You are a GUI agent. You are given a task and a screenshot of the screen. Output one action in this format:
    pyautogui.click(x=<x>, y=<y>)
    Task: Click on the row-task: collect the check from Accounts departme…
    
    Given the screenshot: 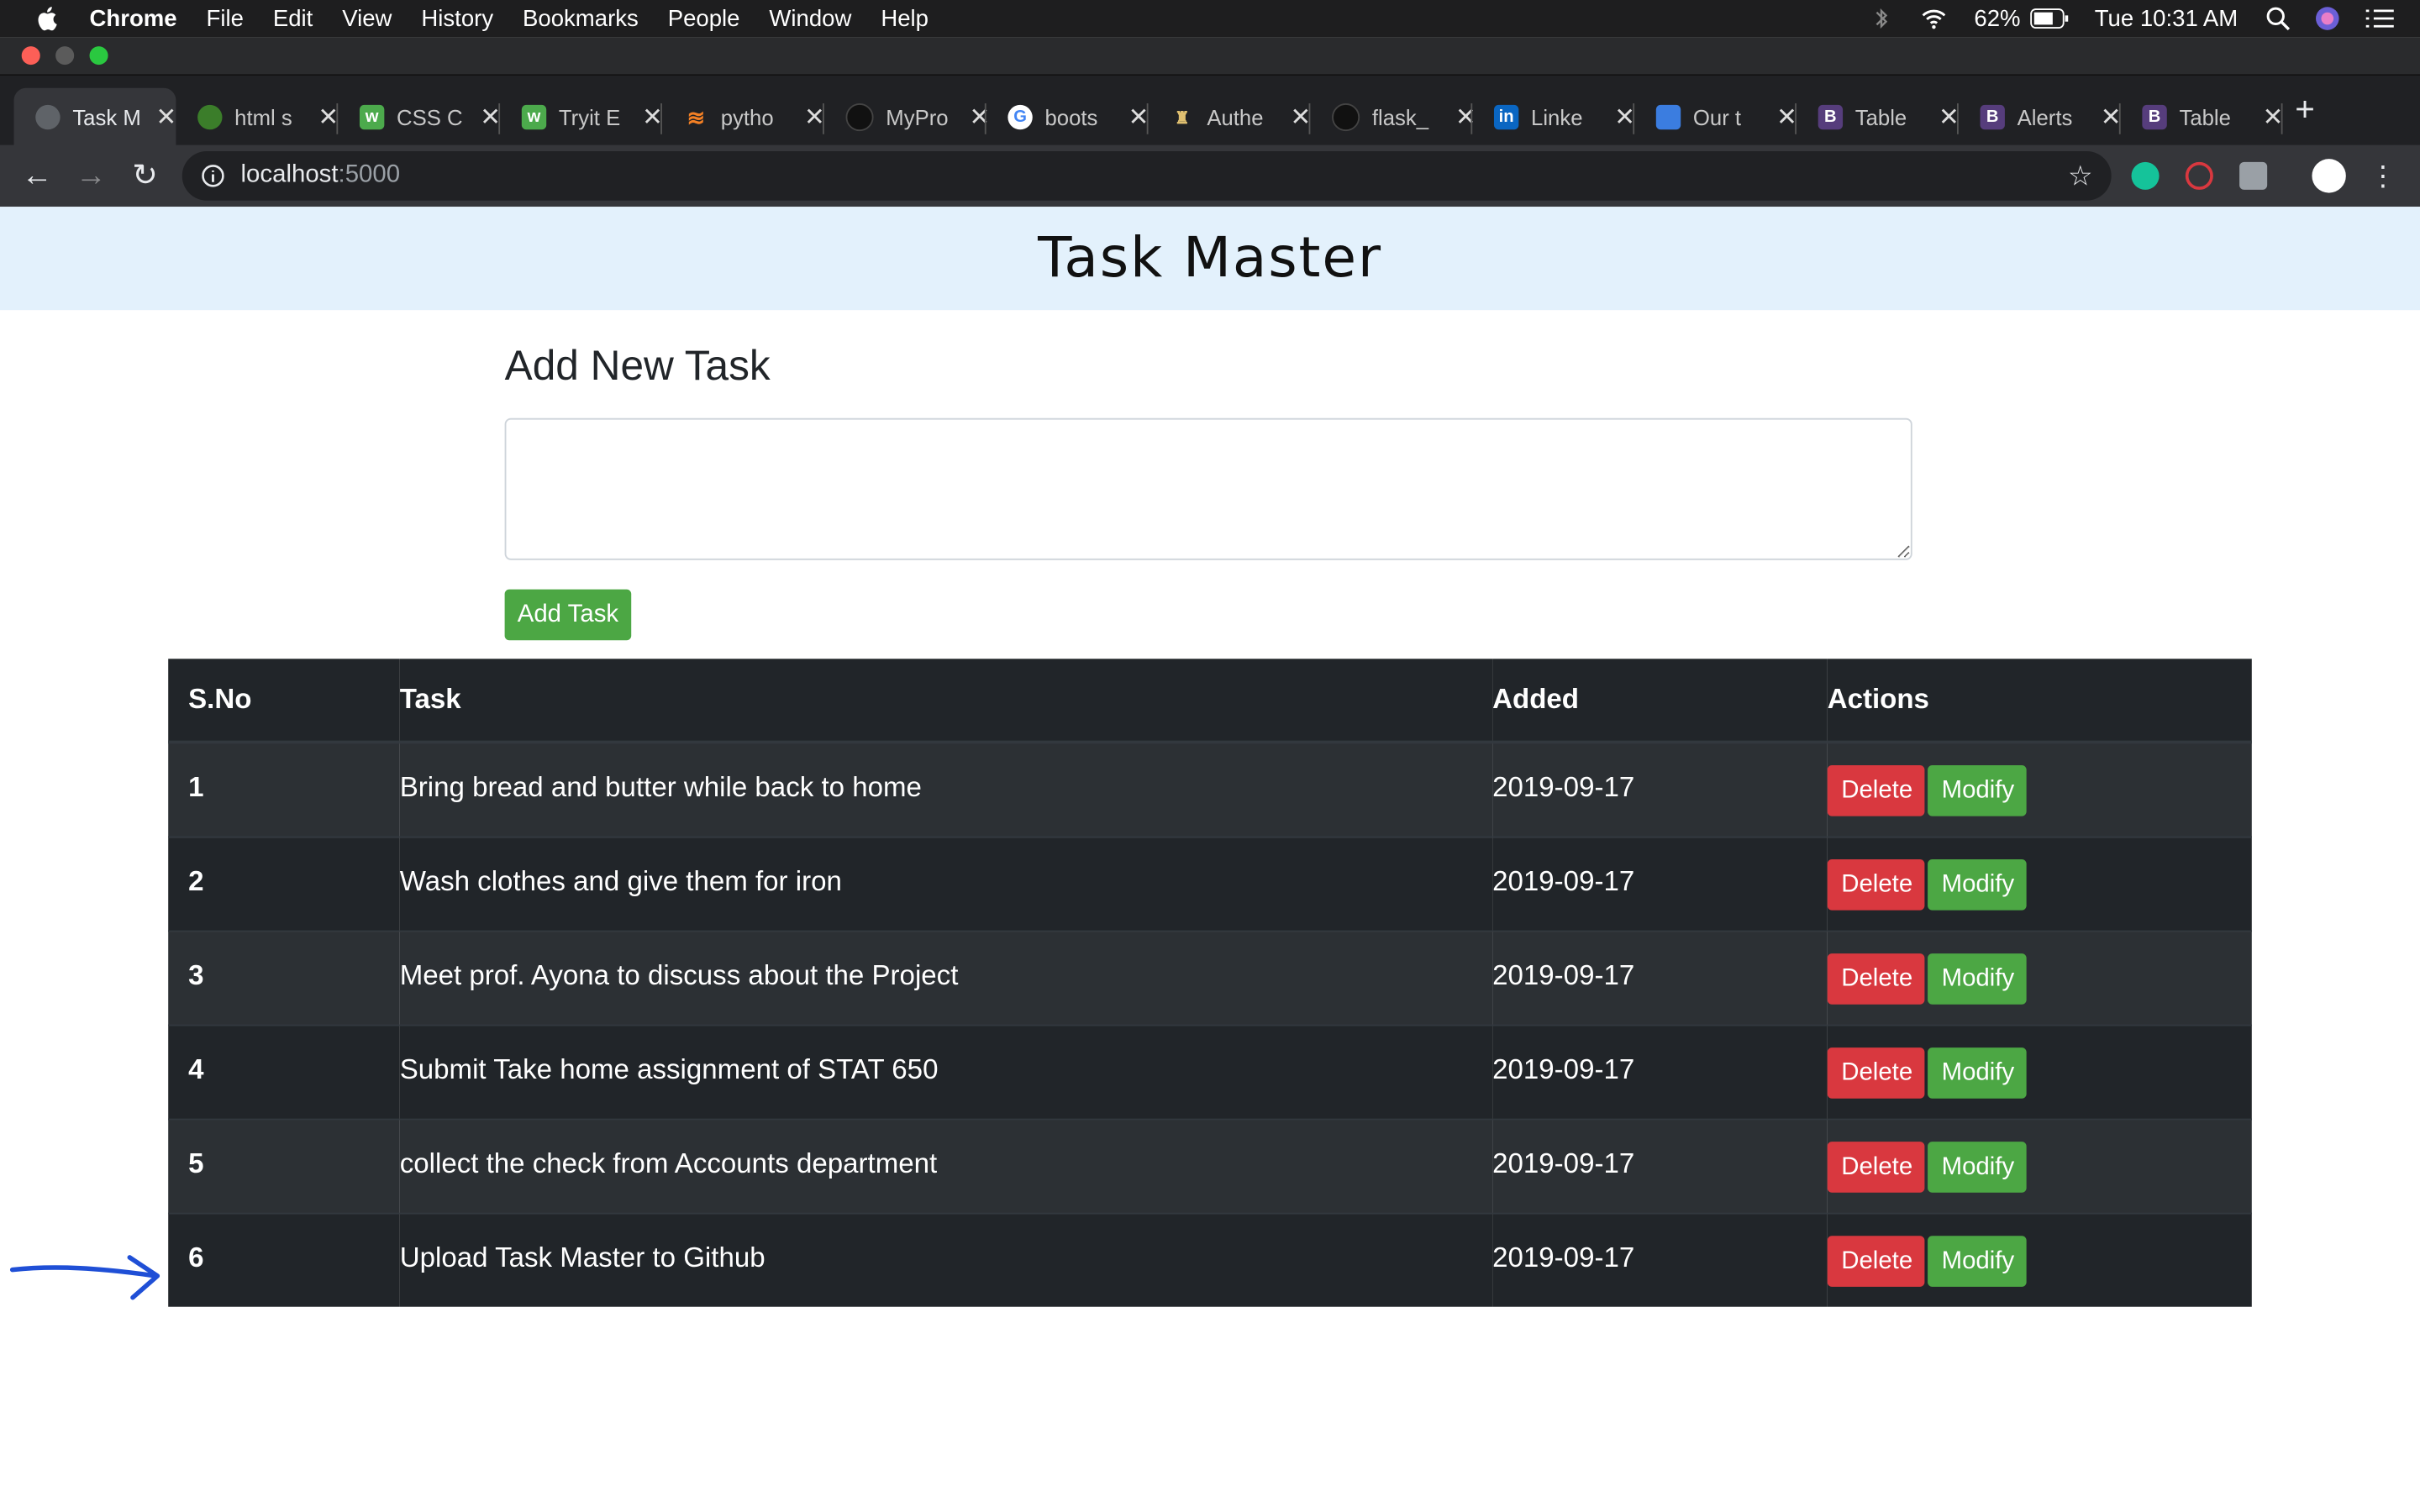 What is the action you would take?
    pyautogui.click(x=668, y=1163)
    